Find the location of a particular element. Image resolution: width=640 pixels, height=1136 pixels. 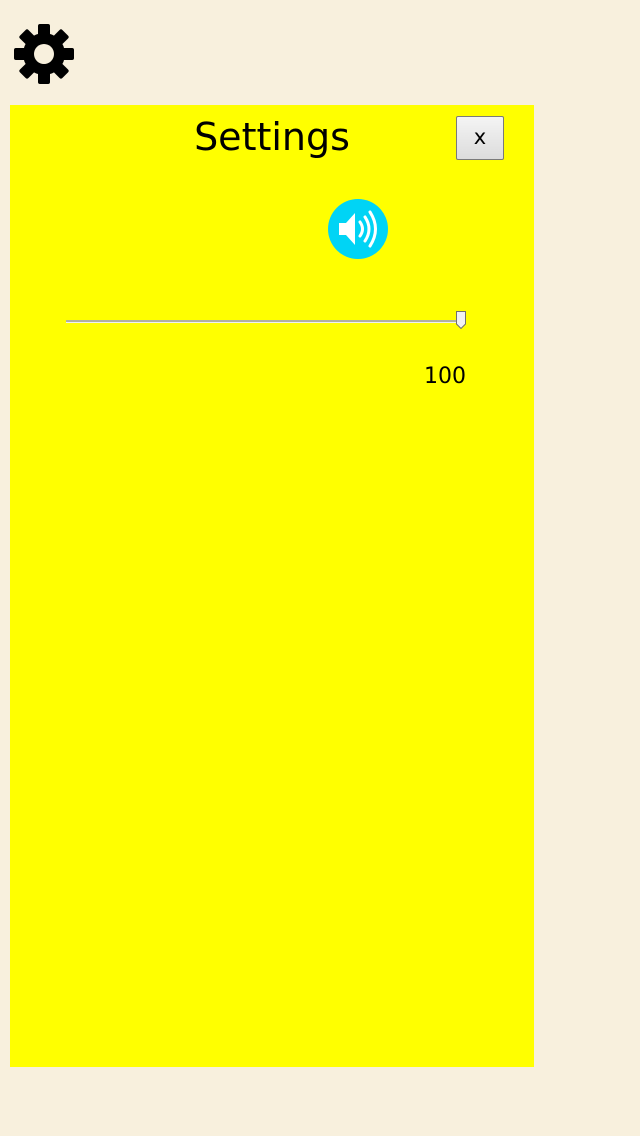

volume-slider-track is located at coordinates (266, 321).